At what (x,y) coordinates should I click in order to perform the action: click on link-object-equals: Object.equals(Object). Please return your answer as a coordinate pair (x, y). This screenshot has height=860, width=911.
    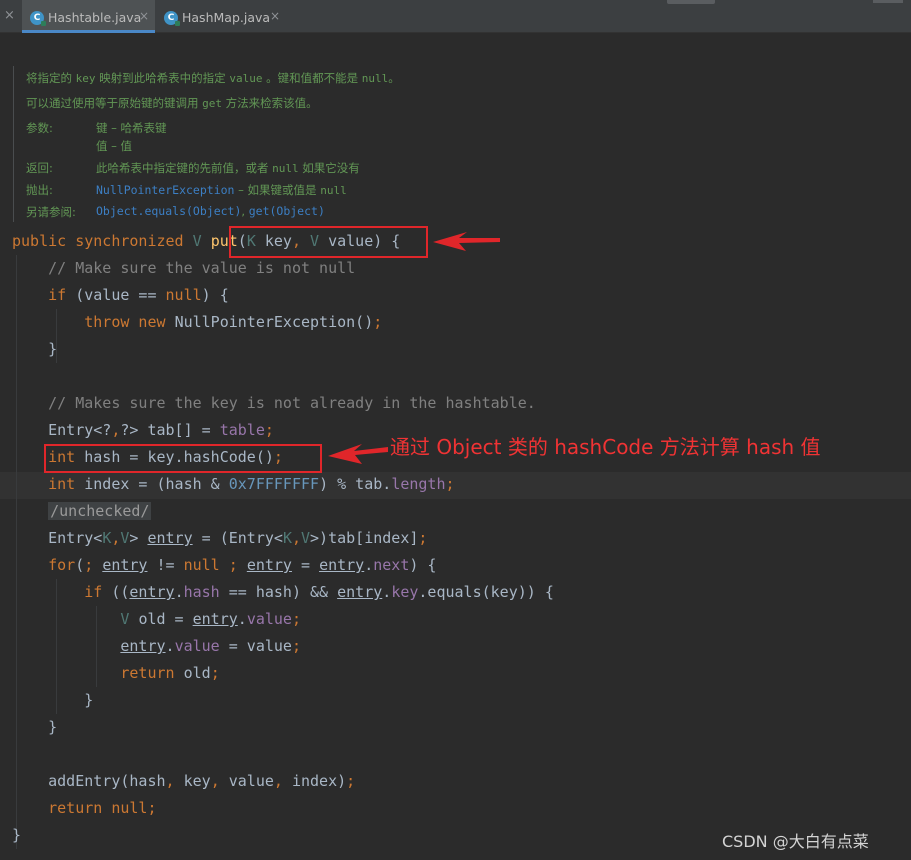
    Looking at the image, I should click on (168, 211).